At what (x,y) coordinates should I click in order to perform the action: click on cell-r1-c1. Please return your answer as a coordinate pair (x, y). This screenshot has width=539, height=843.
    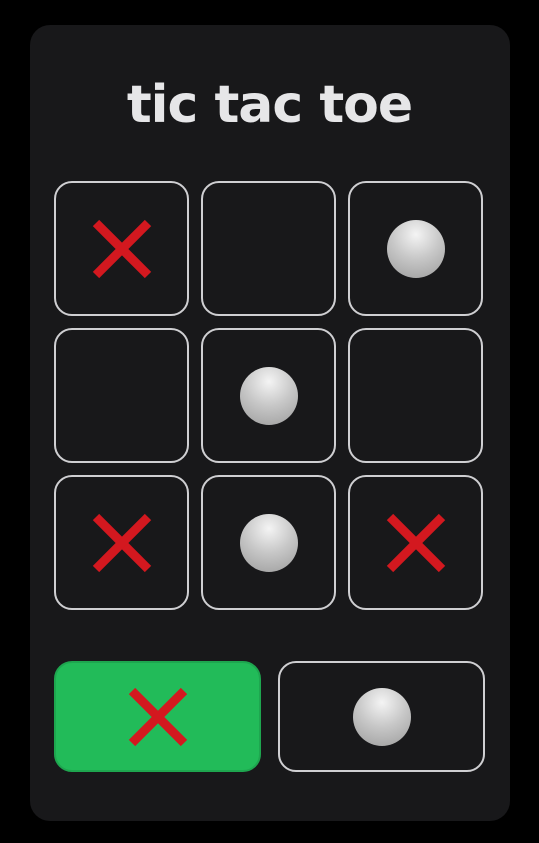
    Looking at the image, I should click on (121, 248).